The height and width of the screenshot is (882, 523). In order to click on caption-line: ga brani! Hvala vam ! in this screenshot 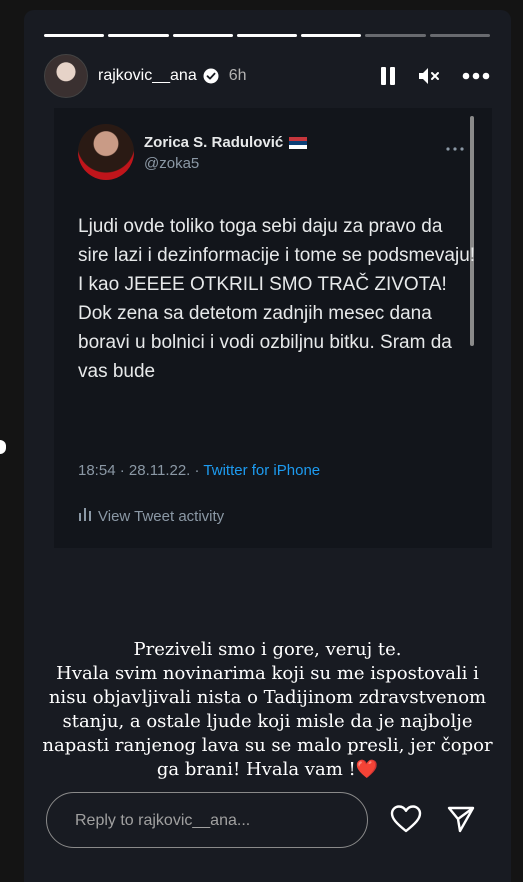, I will do `click(256, 769)`.